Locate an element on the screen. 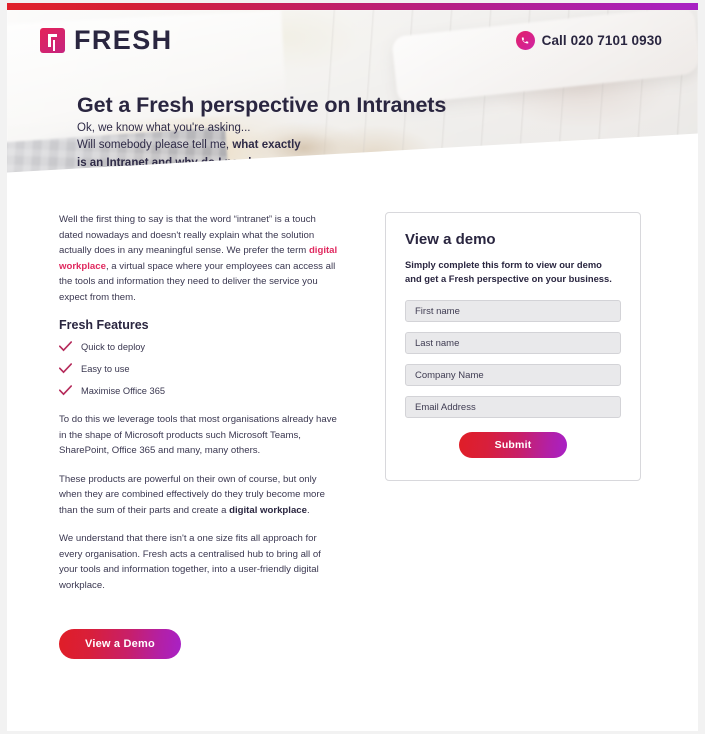  hero-title-bold: Fresh is located at coordinates (165, 105).